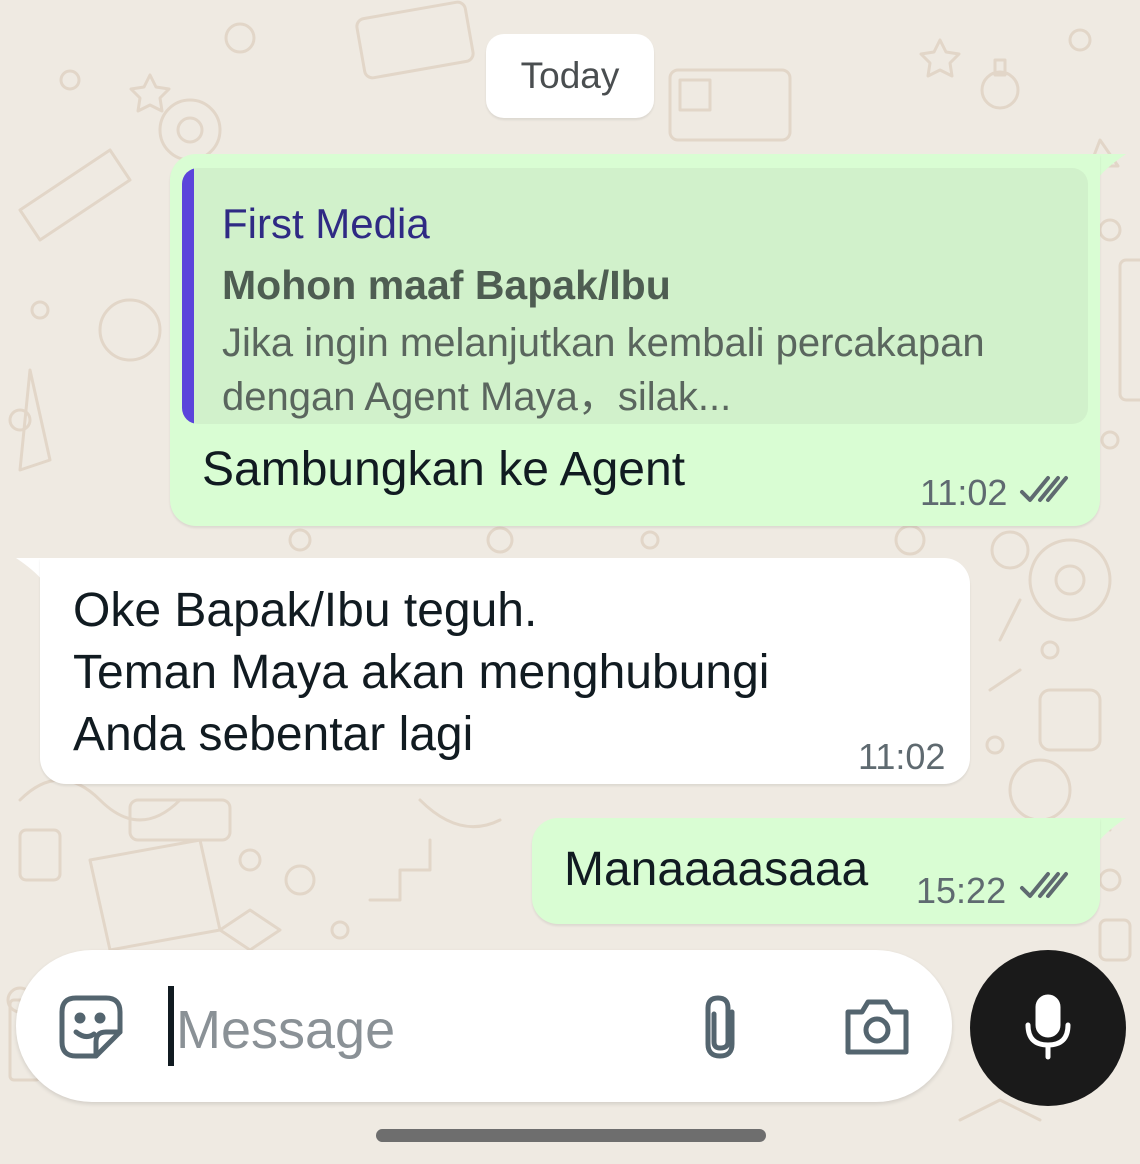 The image size is (1140, 1164). I want to click on quoted-title: Mohon maaf Bapak/Ibu, so click(446, 285).